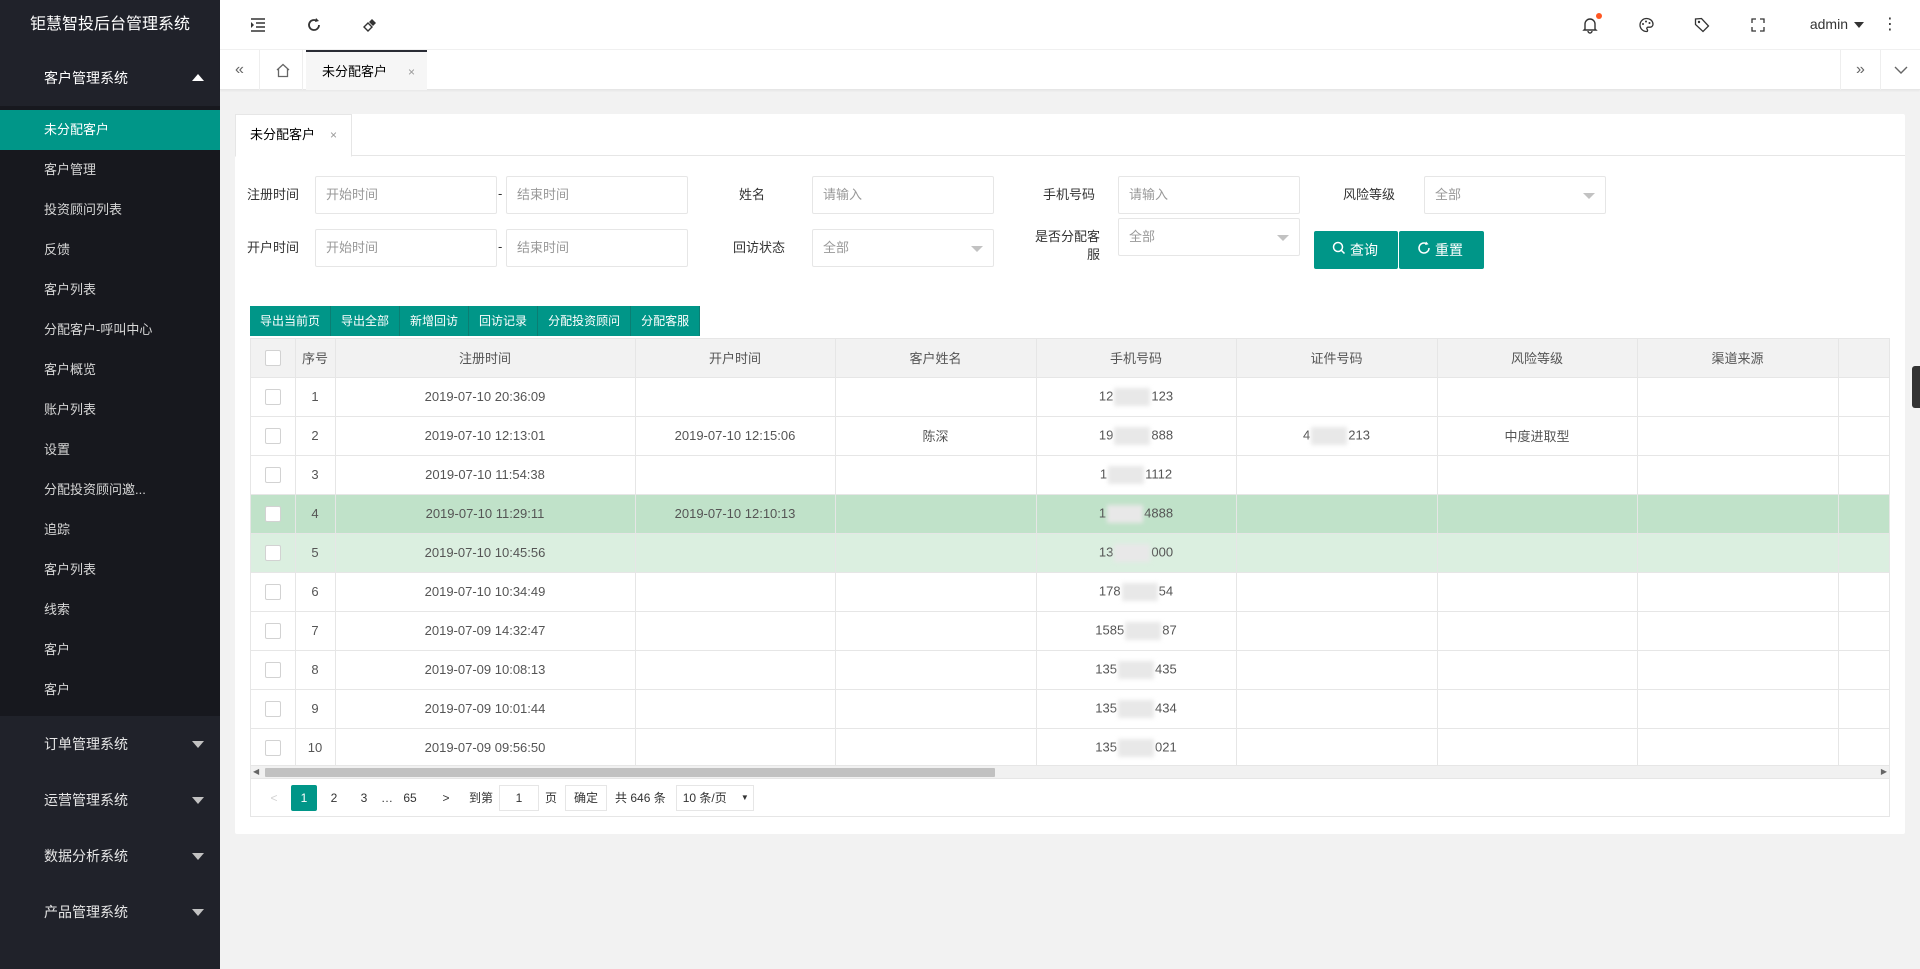 The height and width of the screenshot is (969, 1920). Describe the element at coordinates (597, 248) in the screenshot. I see `open-time-end-input: 结束时间` at that location.